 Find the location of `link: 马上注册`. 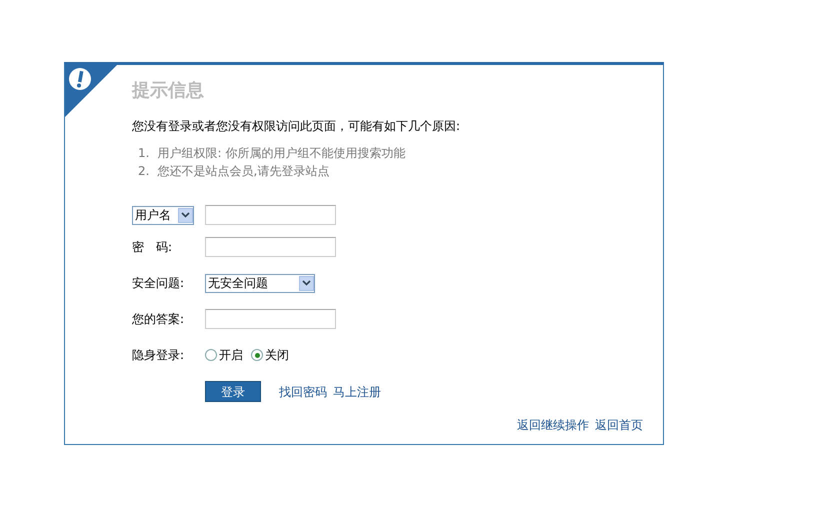

link: 马上注册 is located at coordinates (357, 391).